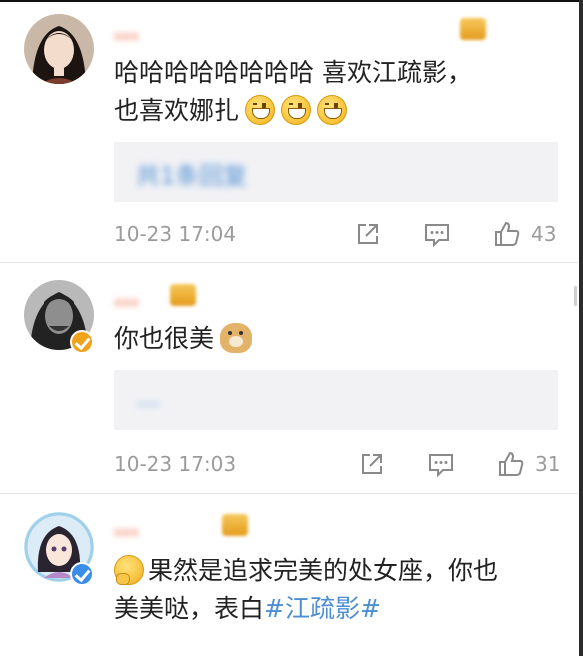 Image resolution: width=583 pixels, height=656 pixels. I want to click on reply-summary: 共1条回复, so click(191, 173).